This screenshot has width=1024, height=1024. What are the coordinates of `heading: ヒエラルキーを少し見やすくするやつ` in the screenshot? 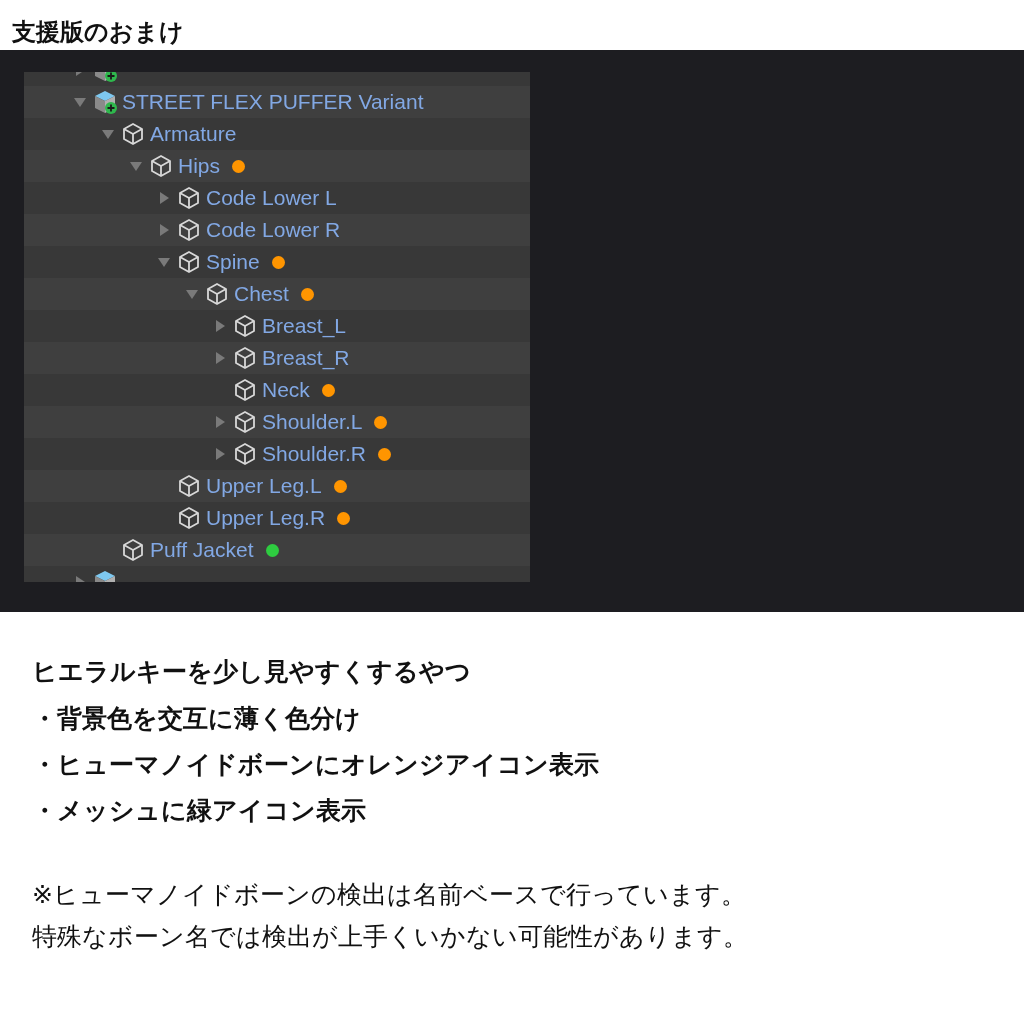 It's located at (252, 672).